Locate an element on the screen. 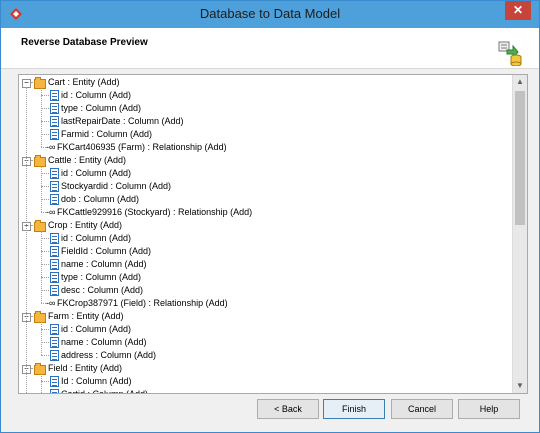 The width and height of the screenshot is (540, 433). tree-column-row: address : Column (Add) is located at coordinates (264, 355).